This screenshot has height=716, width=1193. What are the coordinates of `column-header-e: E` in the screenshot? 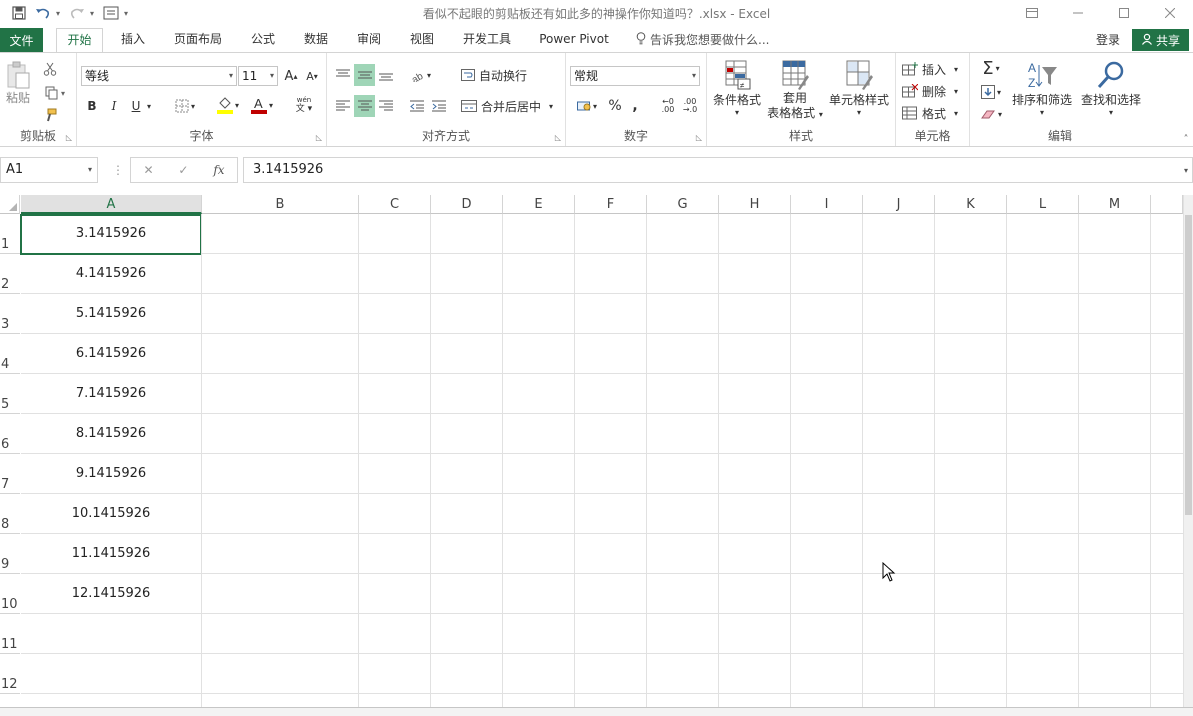 It's located at (539, 204).